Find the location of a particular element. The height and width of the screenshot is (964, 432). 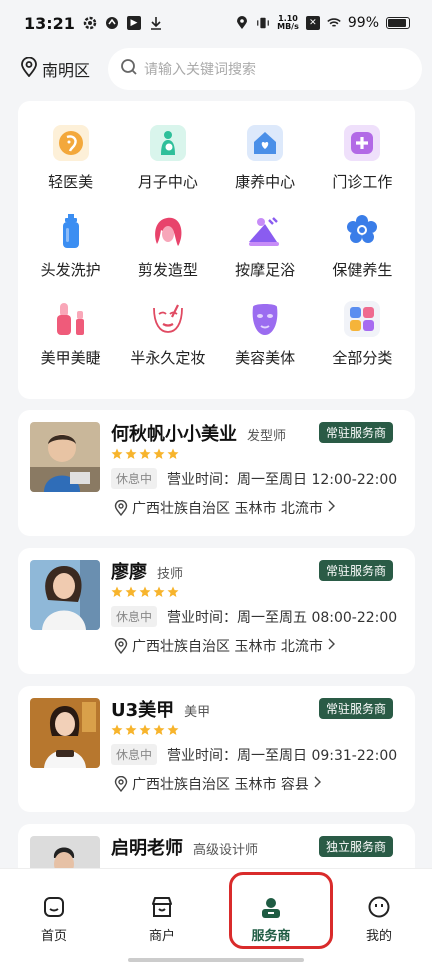

store-icon is located at coordinates (162, 907).